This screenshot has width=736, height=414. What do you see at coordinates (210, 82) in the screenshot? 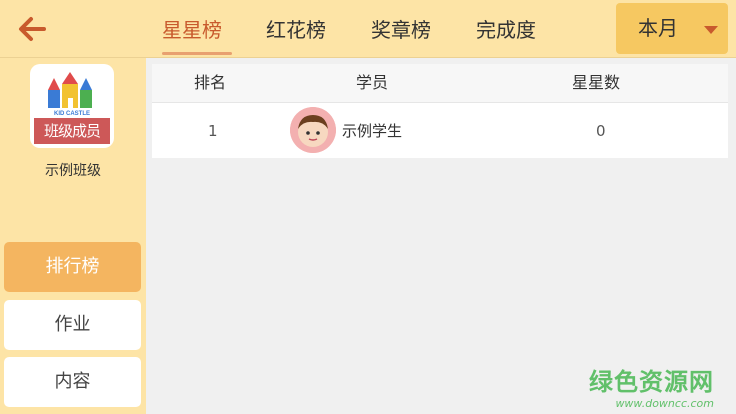
I see `header-rank: 排名` at bounding box center [210, 82].